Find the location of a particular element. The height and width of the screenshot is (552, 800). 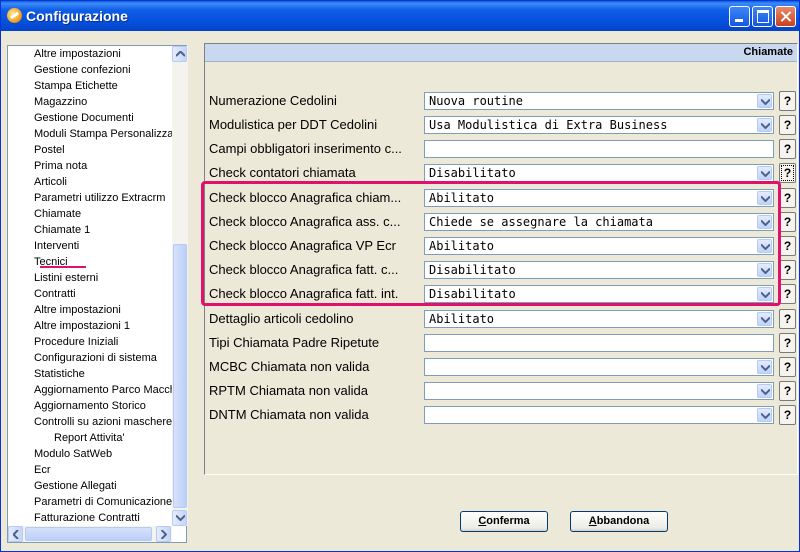

tree-item: Chiamate 1 is located at coordinates (62, 230).